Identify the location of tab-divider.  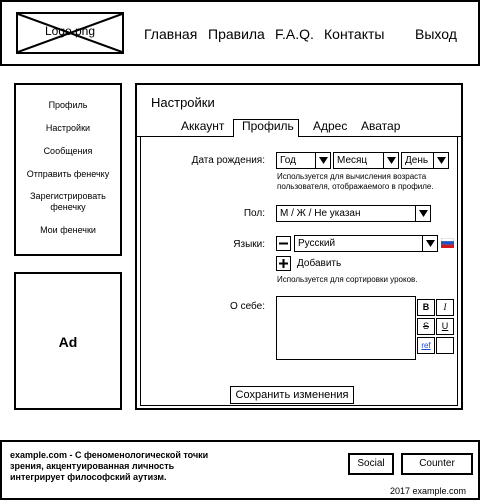
(299, 136).